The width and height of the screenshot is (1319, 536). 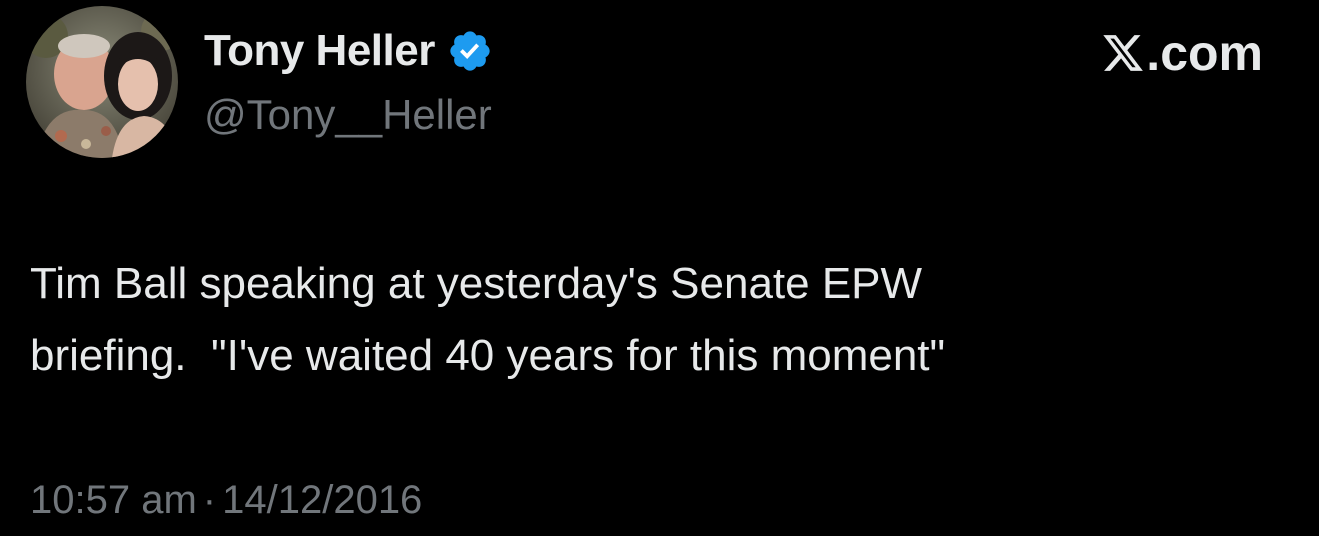 I want to click on tweet-time: 10:57 am, so click(x=113, y=500).